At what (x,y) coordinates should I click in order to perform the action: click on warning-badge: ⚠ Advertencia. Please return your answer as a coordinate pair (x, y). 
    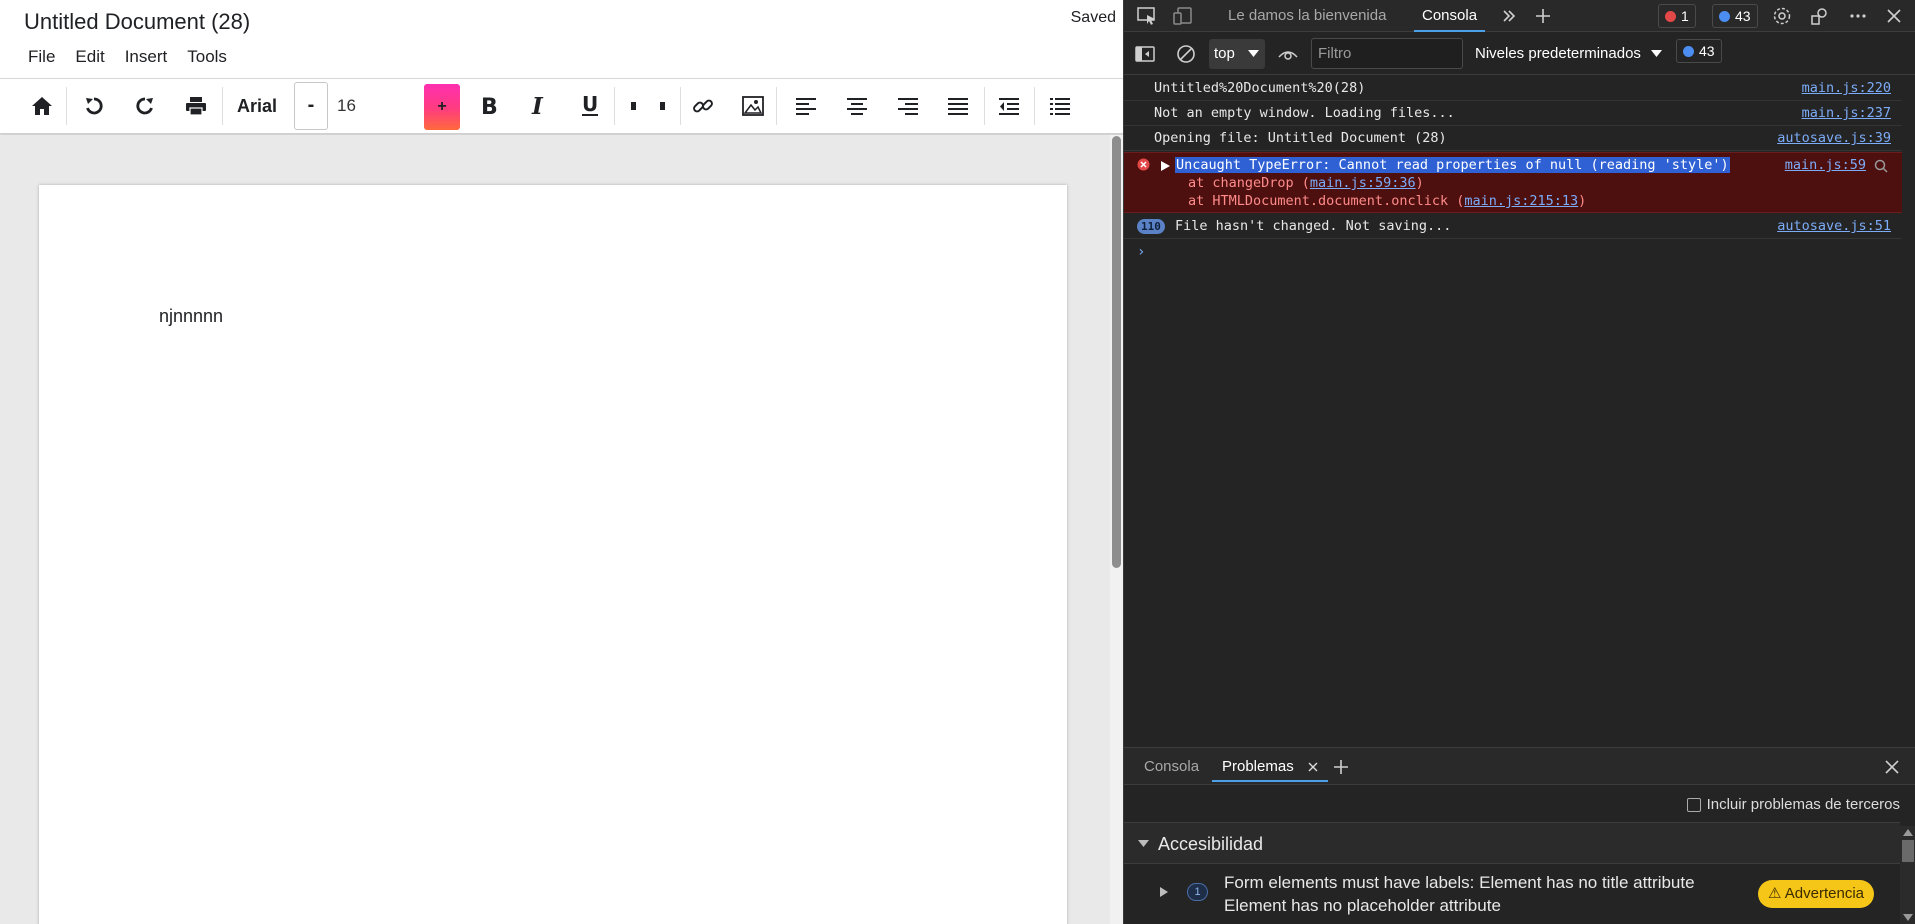
    Looking at the image, I should click on (1816, 894).